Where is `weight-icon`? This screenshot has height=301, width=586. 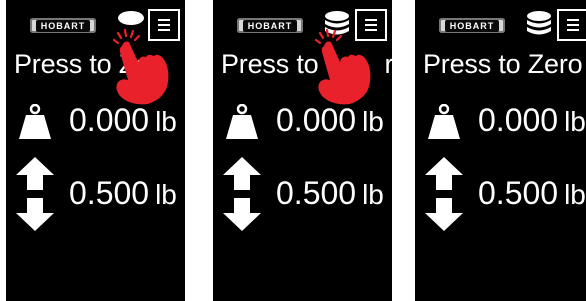 weight-icon is located at coordinates (444, 121).